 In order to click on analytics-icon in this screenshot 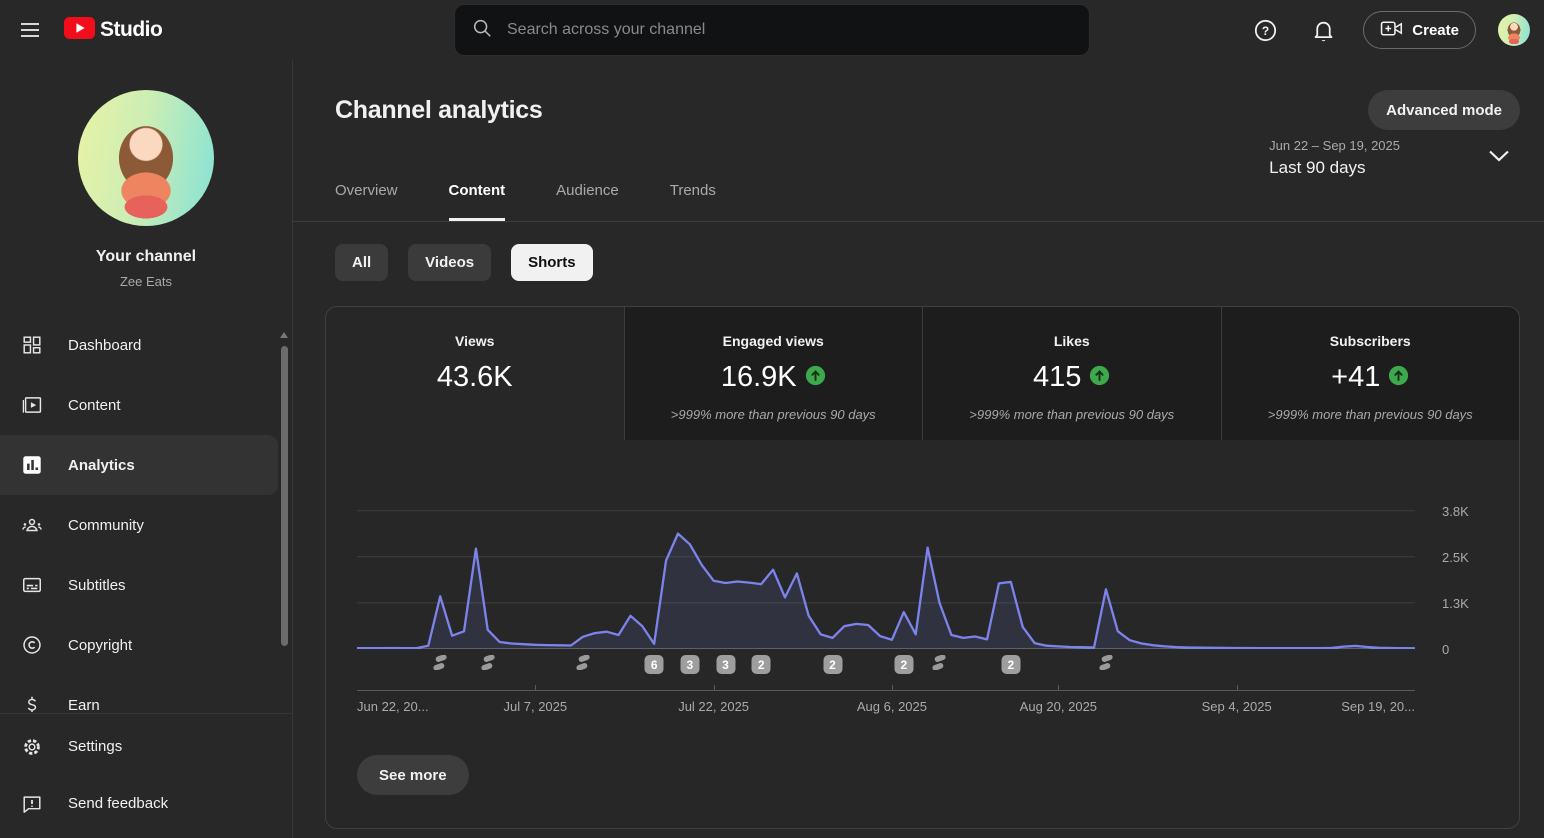, I will do `click(32, 465)`.